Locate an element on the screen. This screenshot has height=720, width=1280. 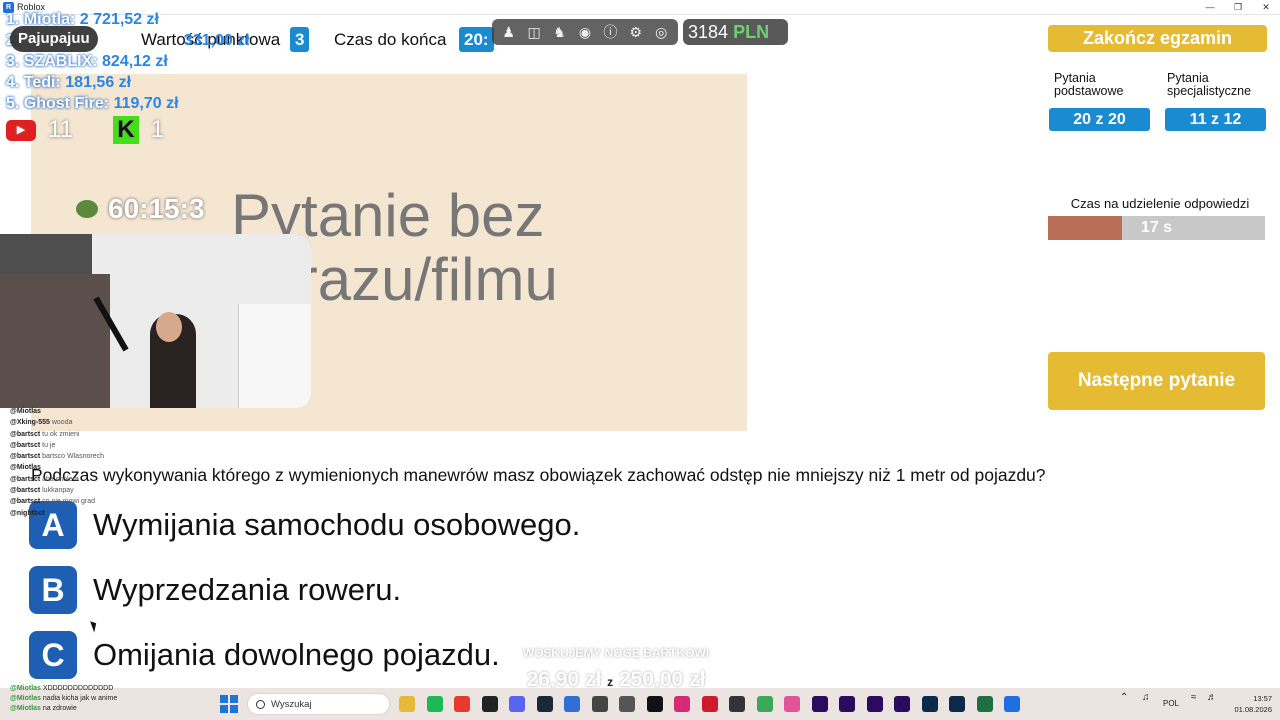
chat-message: @bartsct tu ok zmieni is located at coordinates (95, 434).